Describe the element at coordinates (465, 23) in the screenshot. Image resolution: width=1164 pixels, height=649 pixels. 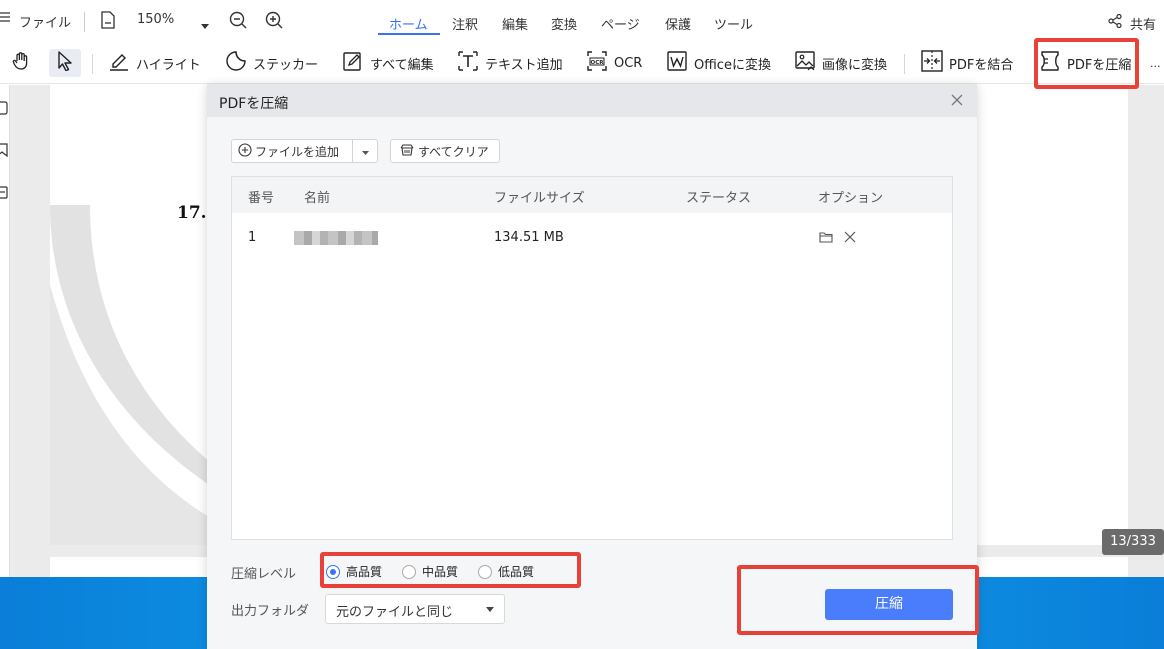
I see `tab-annotate: 注釈` at that location.